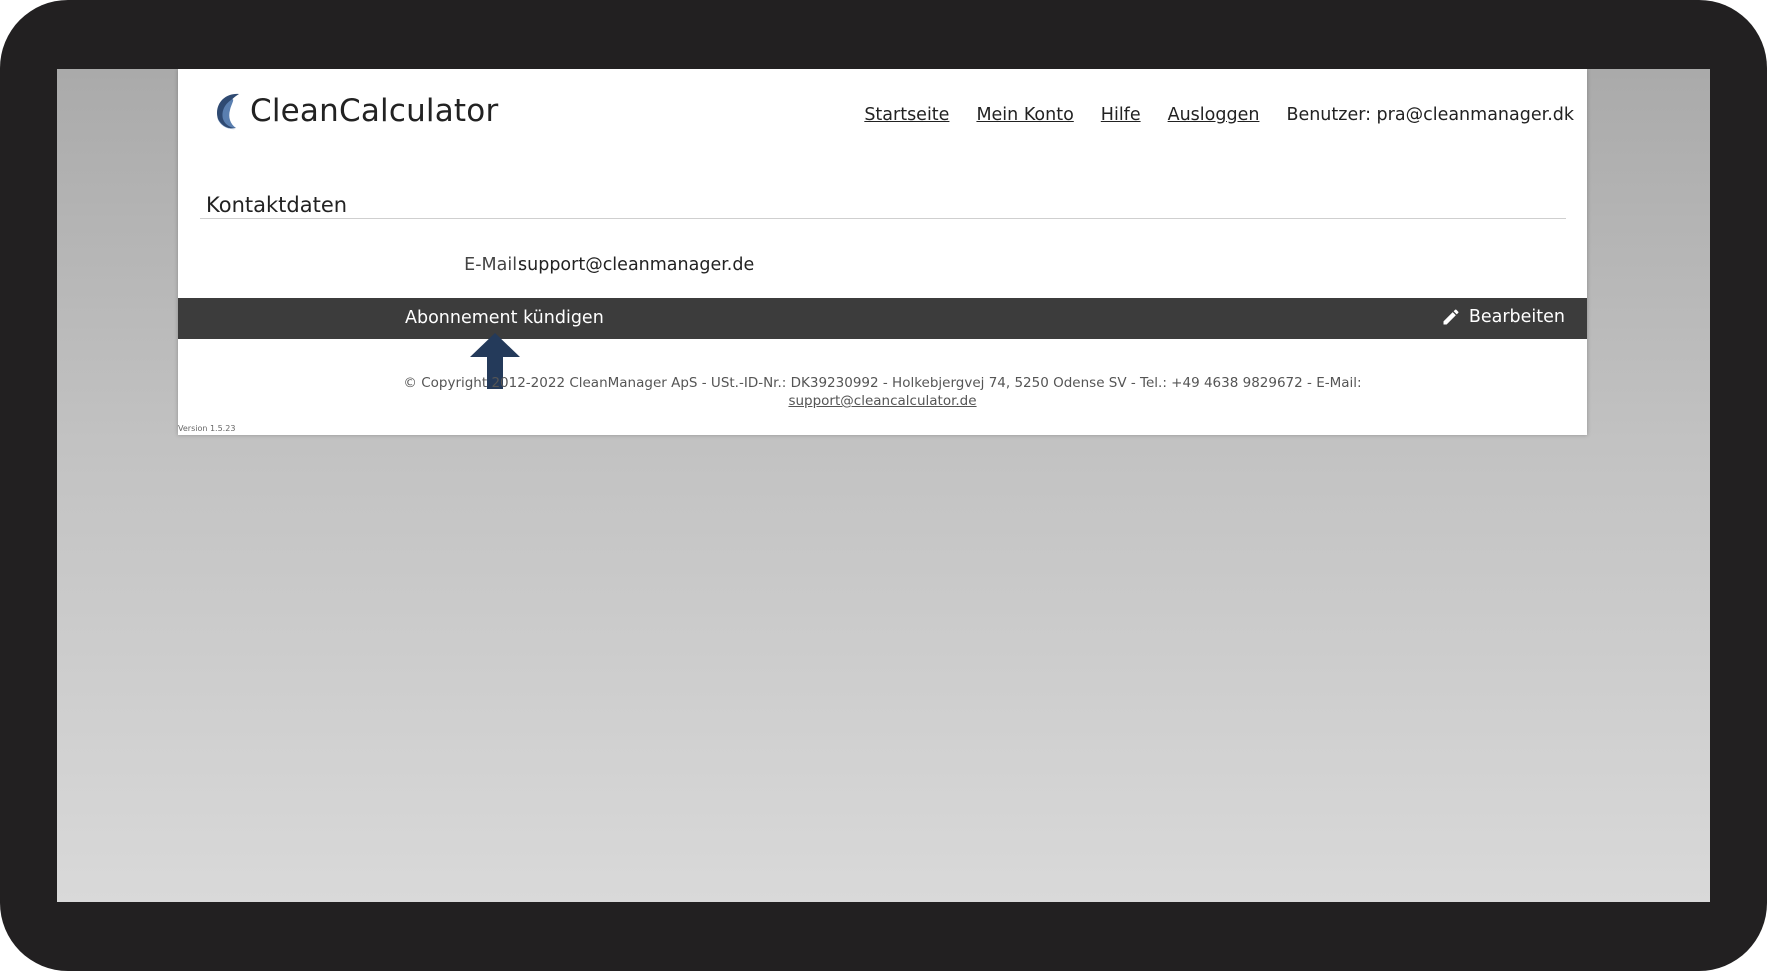 The height and width of the screenshot is (971, 1767). What do you see at coordinates (374, 111) in the screenshot?
I see `logo-text: CleanCalculator` at bounding box center [374, 111].